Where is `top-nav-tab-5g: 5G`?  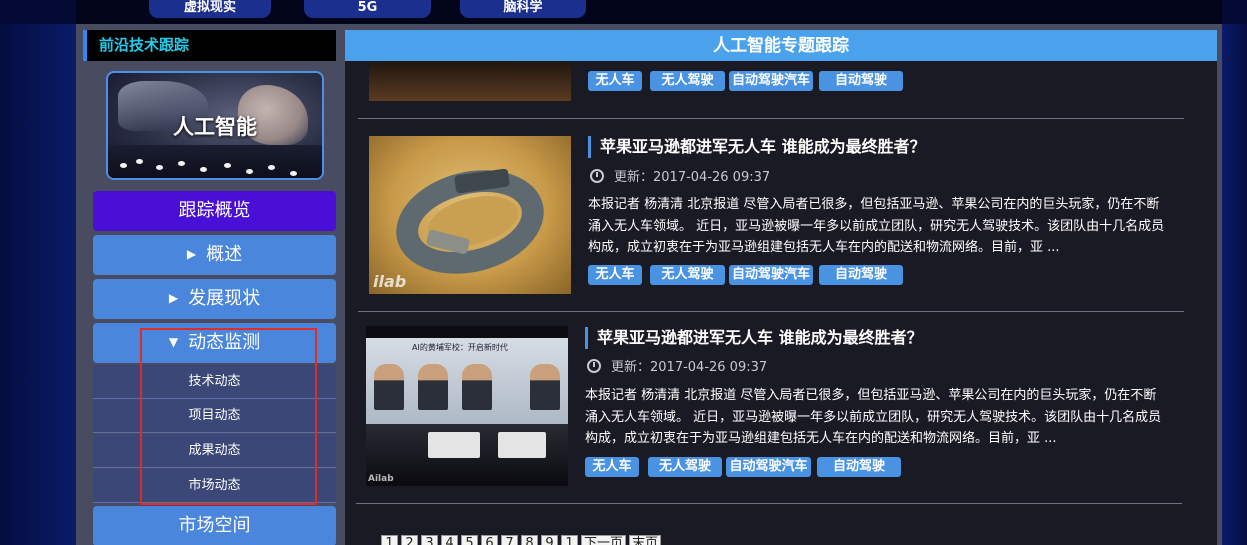 top-nav-tab-5g: 5G is located at coordinates (367, 9).